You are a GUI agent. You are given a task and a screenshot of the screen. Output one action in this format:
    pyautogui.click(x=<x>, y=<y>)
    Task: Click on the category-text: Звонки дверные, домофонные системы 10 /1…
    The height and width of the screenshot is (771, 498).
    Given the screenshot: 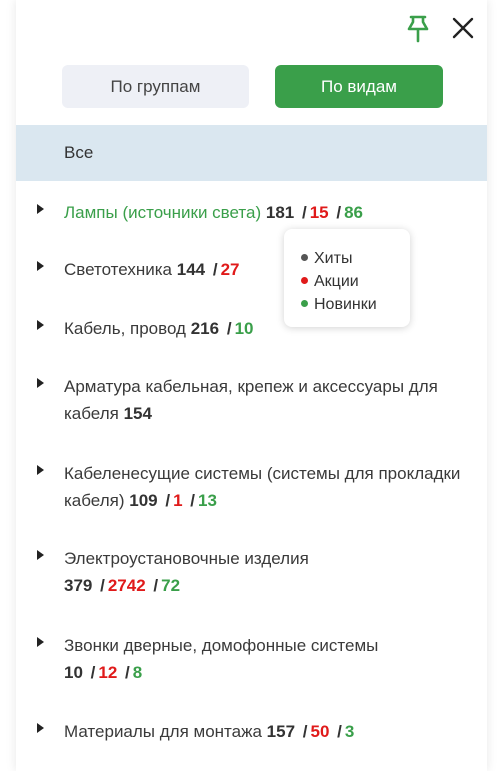 What is the action you would take?
    pyautogui.click(x=264, y=659)
    